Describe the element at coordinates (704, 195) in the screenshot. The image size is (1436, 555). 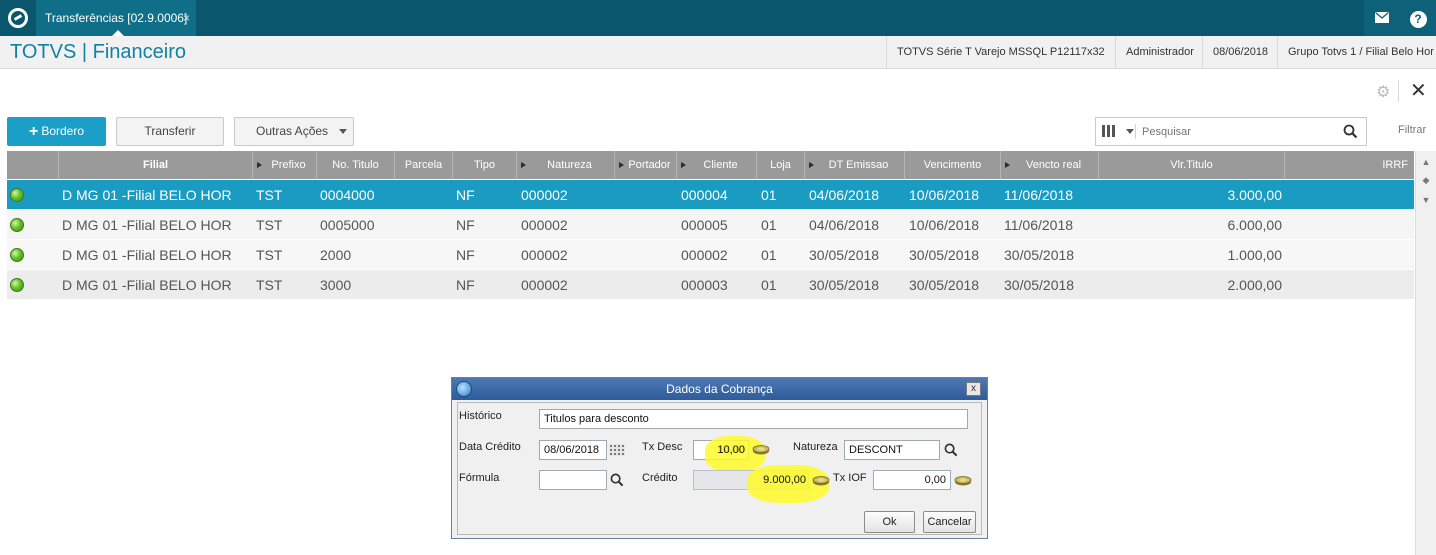
I see `cell-cliente: 000004` at that location.